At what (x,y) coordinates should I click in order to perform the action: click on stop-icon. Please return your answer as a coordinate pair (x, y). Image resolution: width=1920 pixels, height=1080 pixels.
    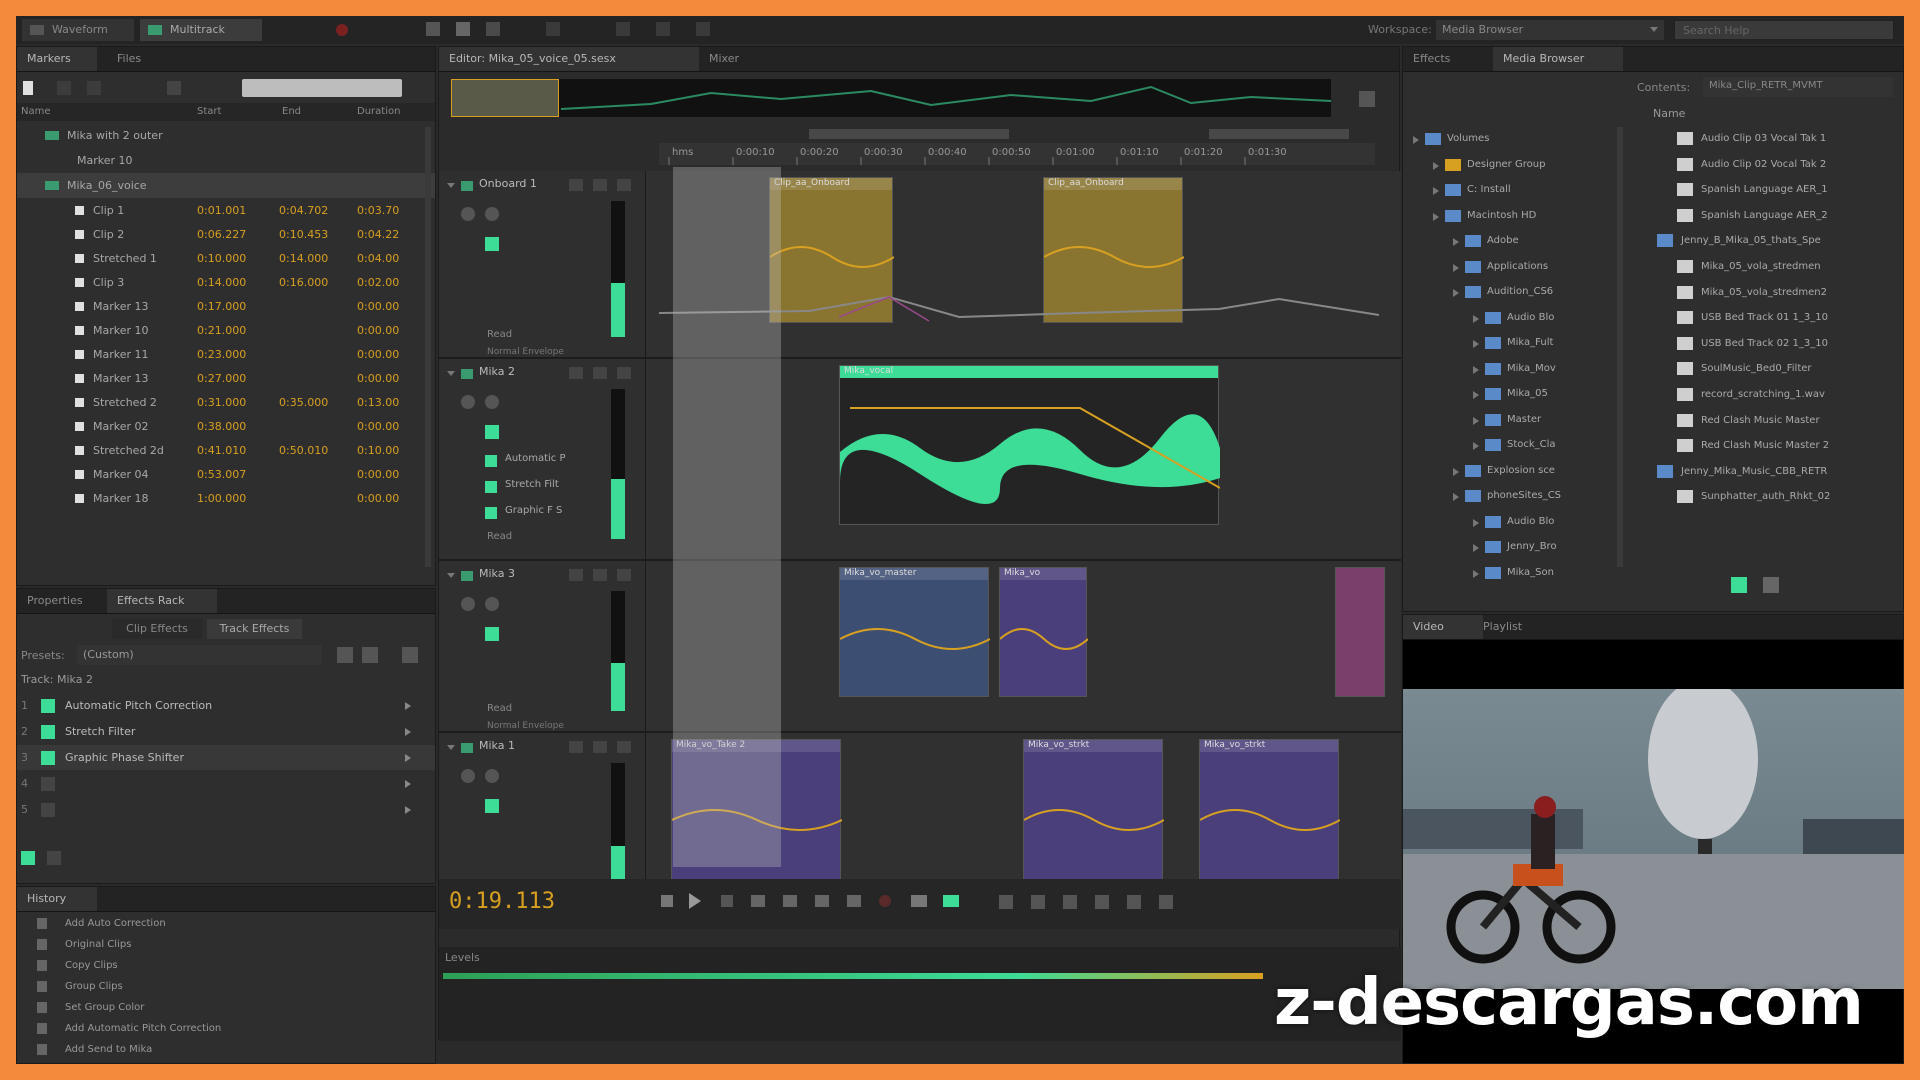
    Looking at the image, I should click on (667, 901).